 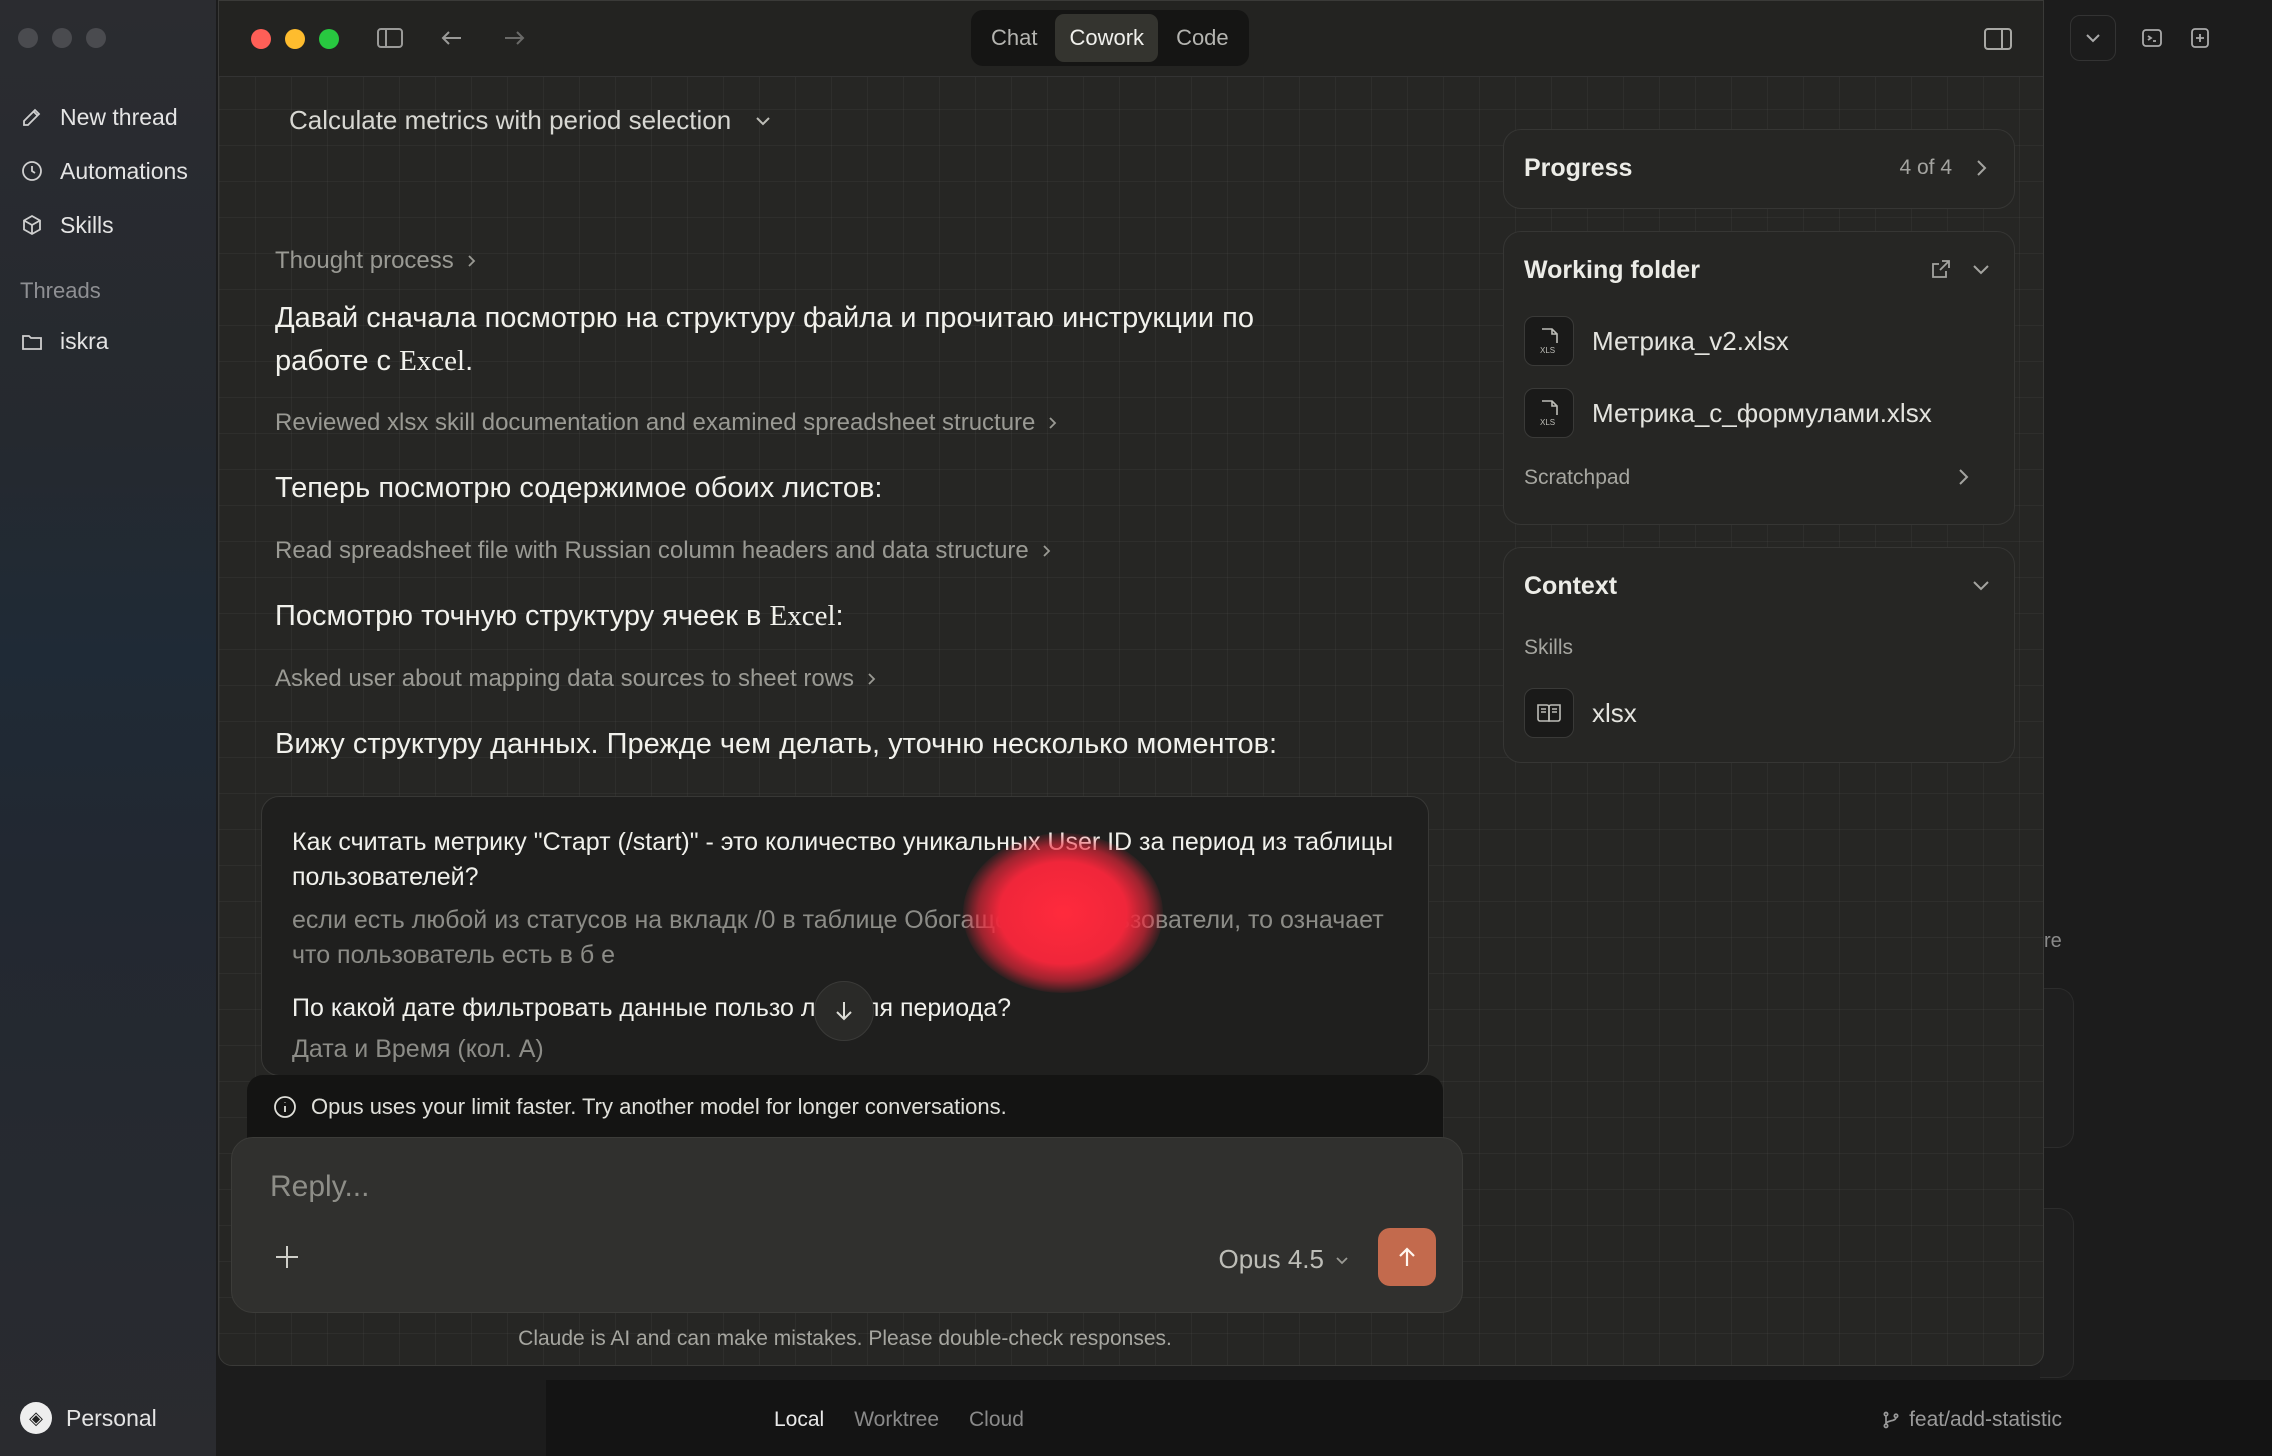 I want to click on new-window-icon, so click(x=2200, y=38).